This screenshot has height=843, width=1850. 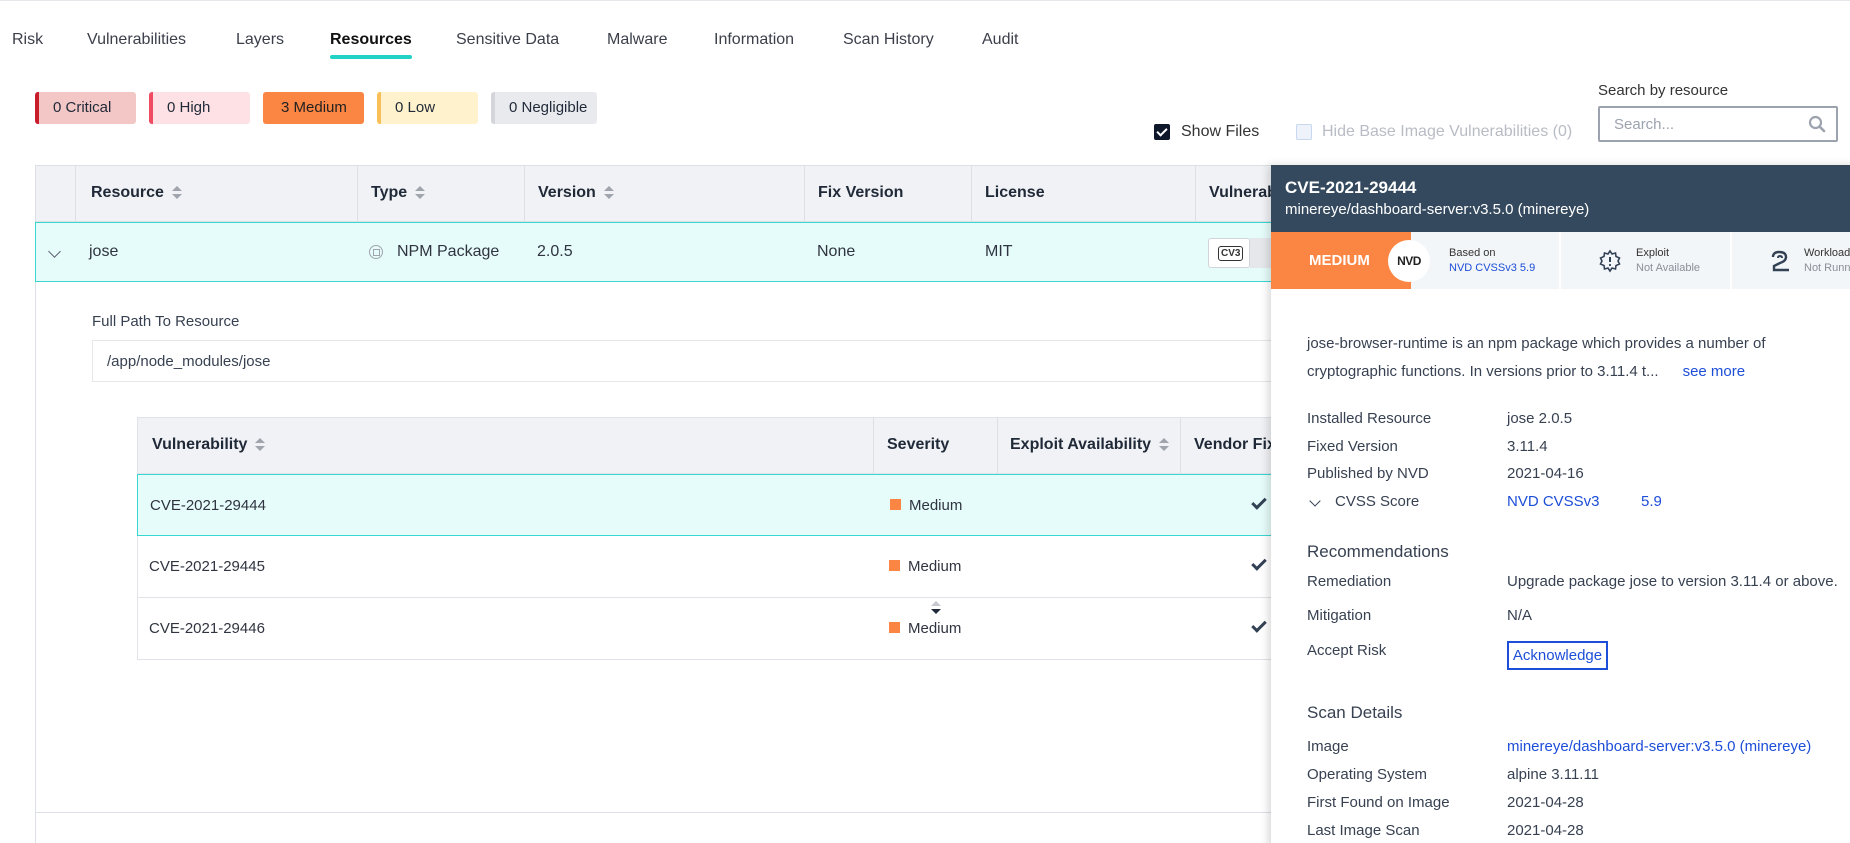 What do you see at coordinates (1492, 268) in the screenshot?
I see `based-on-link: NVD CVSSv3 5.9` at bounding box center [1492, 268].